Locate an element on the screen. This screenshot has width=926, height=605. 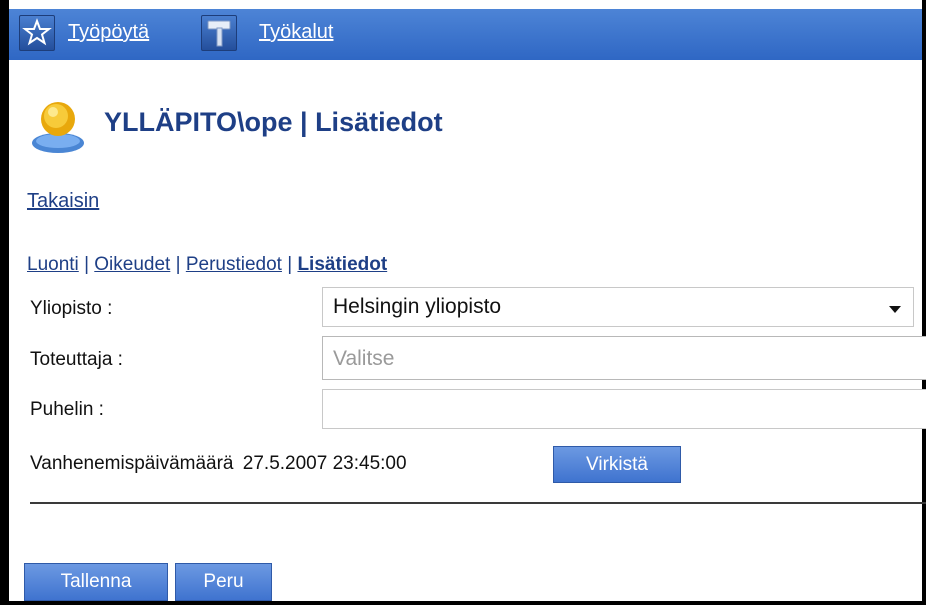
yliopisto-select: Helsingin yliopisto is located at coordinates (618, 307).